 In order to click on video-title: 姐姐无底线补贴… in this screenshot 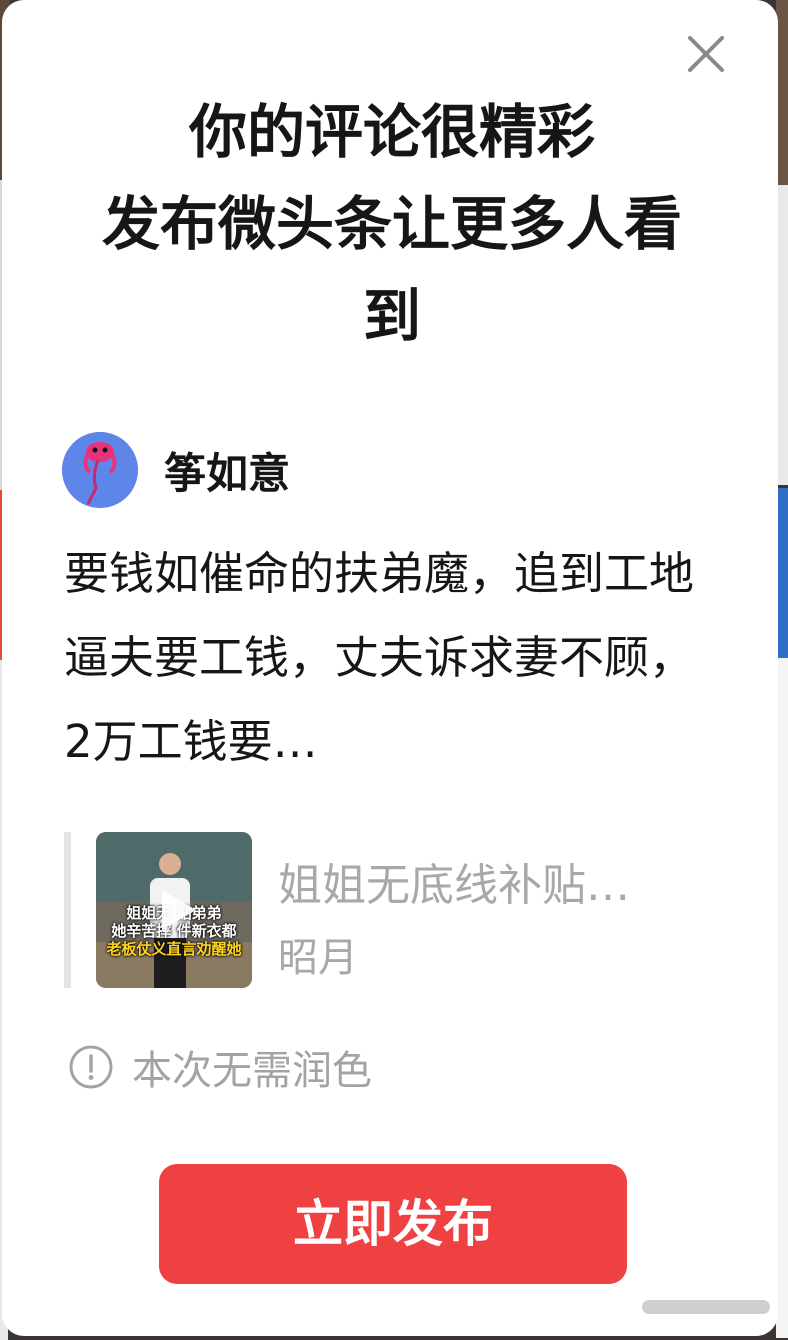, I will do `click(498, 886)`.